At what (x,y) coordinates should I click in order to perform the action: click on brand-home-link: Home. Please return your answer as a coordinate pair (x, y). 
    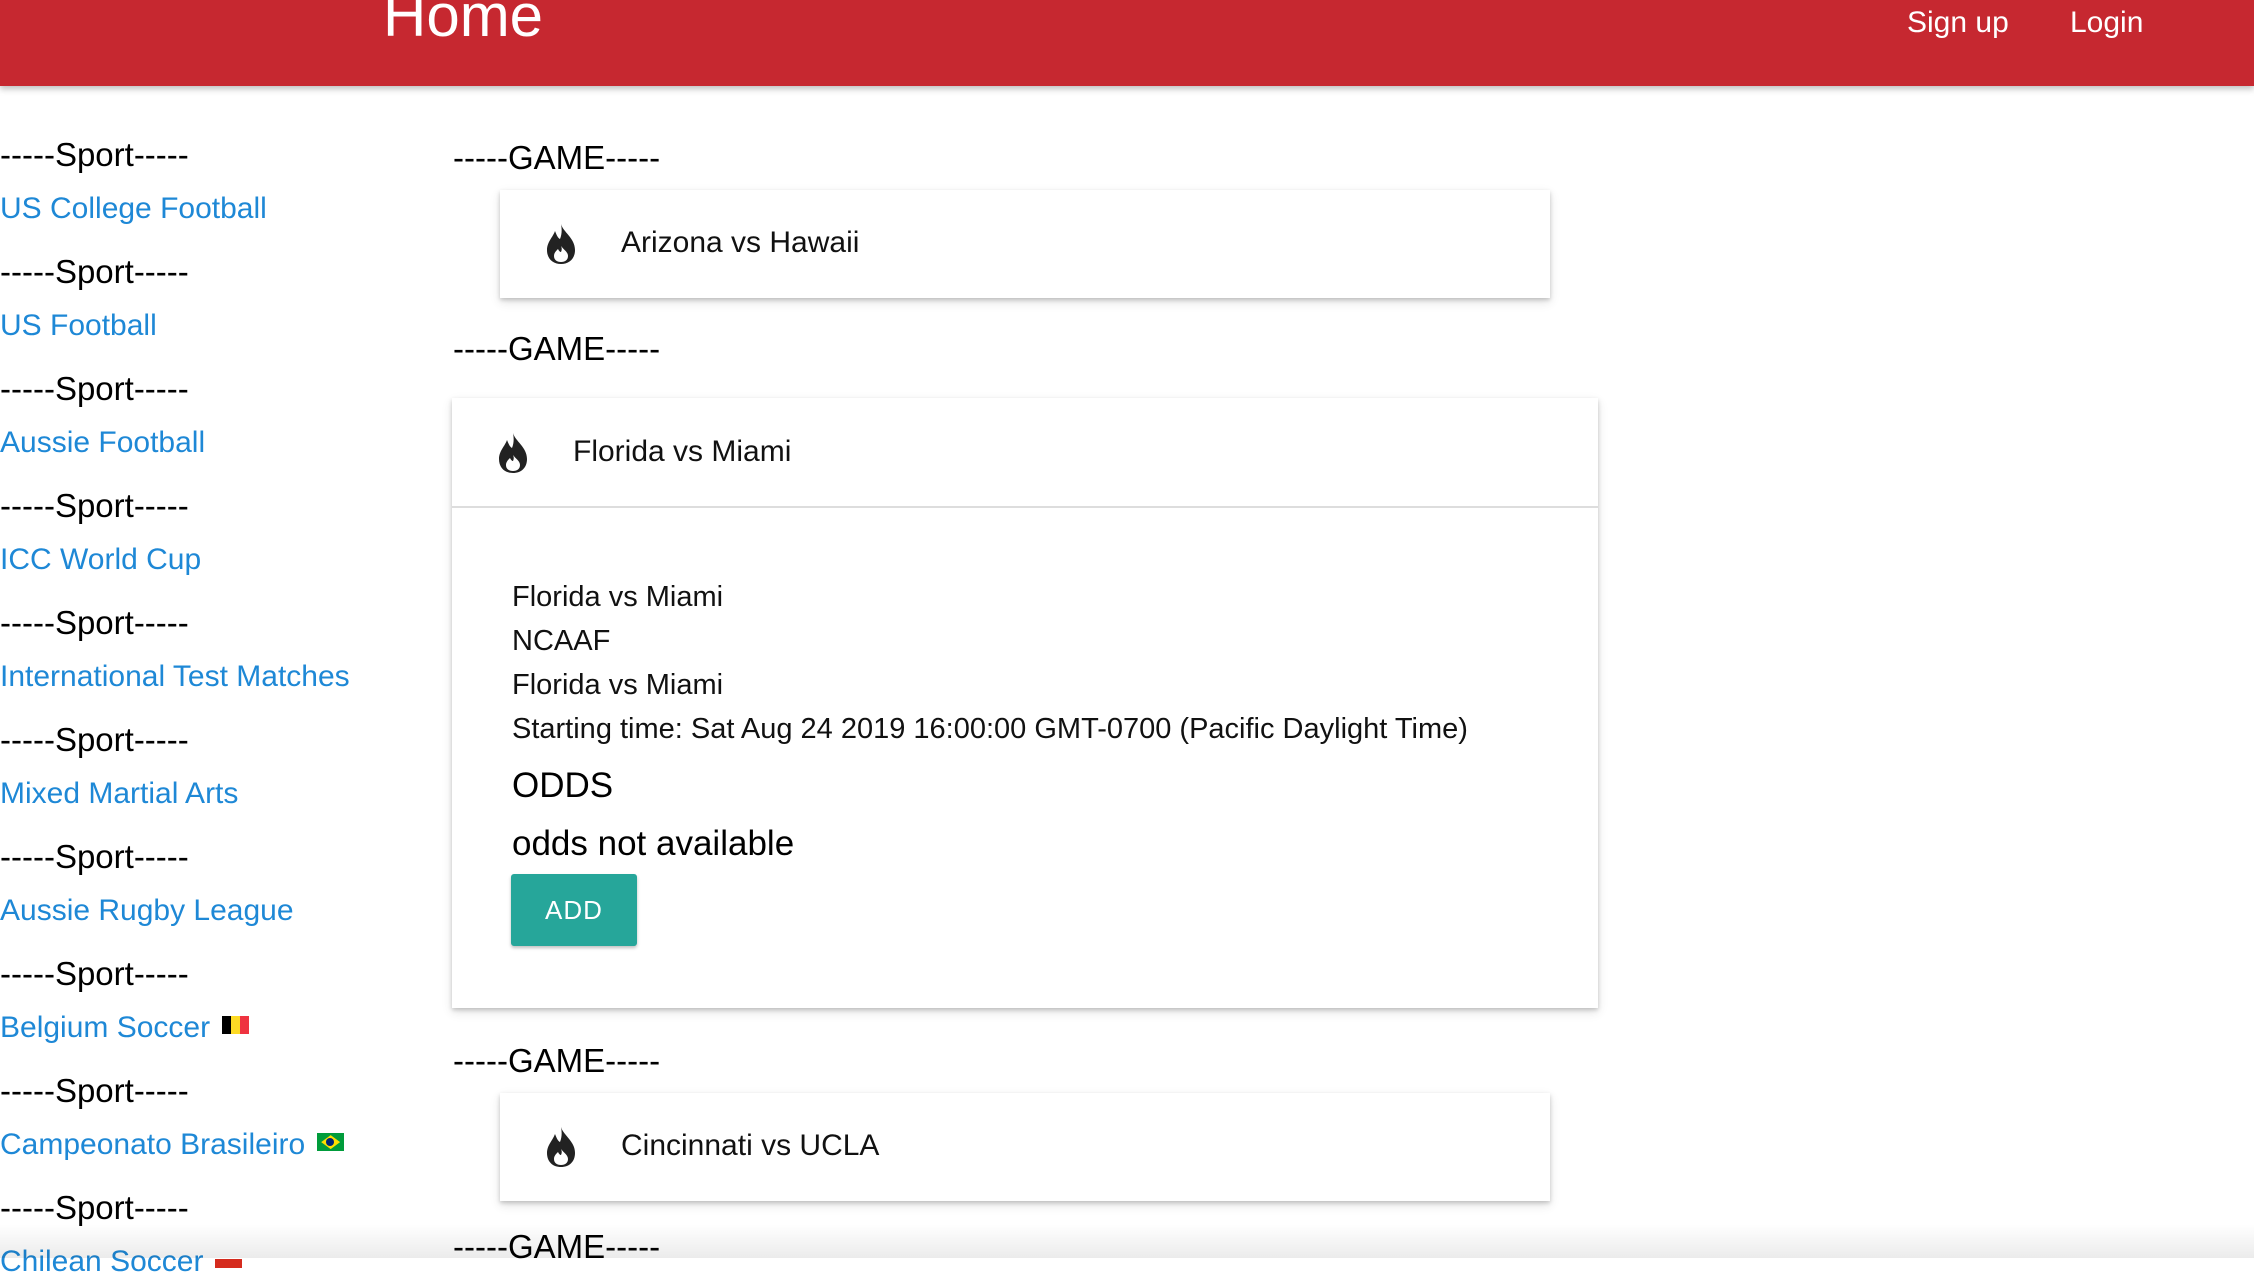
    Looking at the image, I should click on (463, 23).